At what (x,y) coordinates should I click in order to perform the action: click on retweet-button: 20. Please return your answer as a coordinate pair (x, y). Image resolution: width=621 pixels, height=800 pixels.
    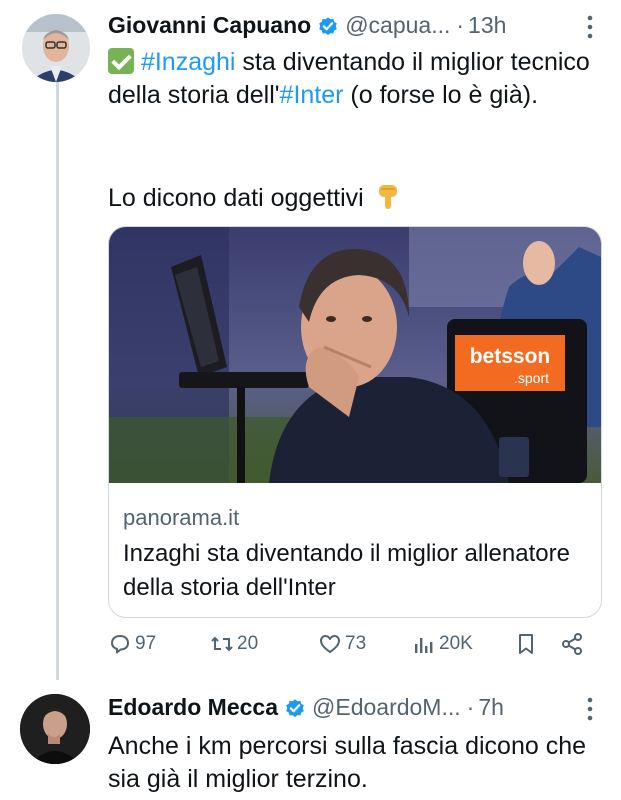
    Looking at the image, I should click on (234, 644).